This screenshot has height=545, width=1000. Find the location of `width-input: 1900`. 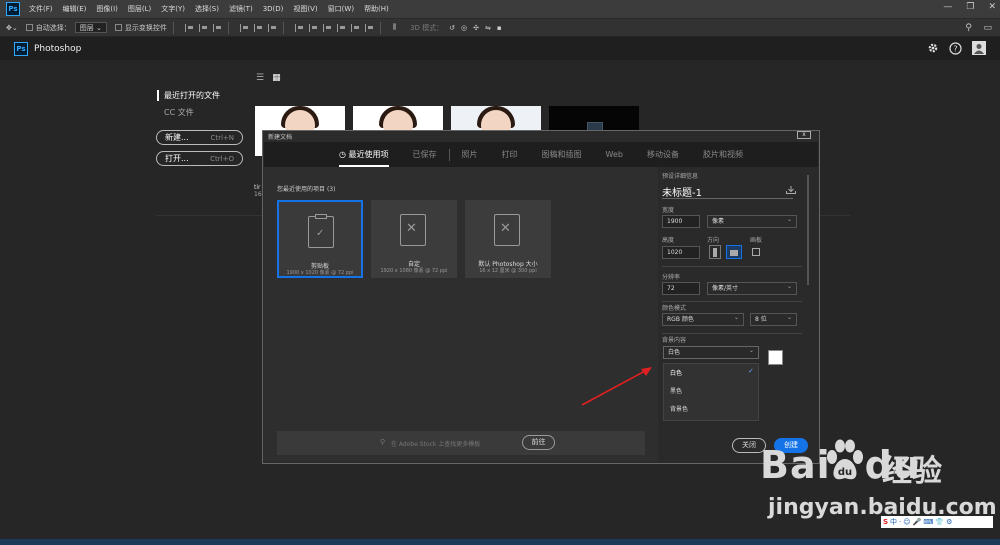

width-input: 1900 is located at coordinates (681, 221).